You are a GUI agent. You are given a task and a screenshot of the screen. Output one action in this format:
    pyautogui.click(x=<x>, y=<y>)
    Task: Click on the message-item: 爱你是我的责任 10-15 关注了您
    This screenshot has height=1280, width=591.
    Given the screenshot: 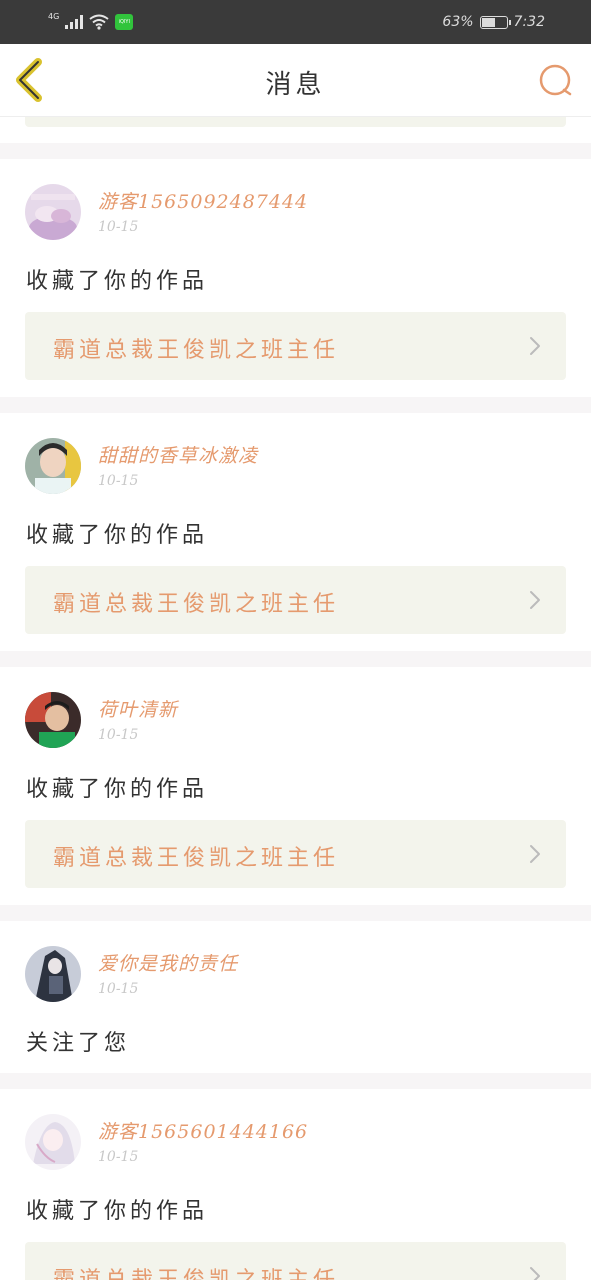 What is the action you would take?
    pyautogui.click(x=295, y=997)
    